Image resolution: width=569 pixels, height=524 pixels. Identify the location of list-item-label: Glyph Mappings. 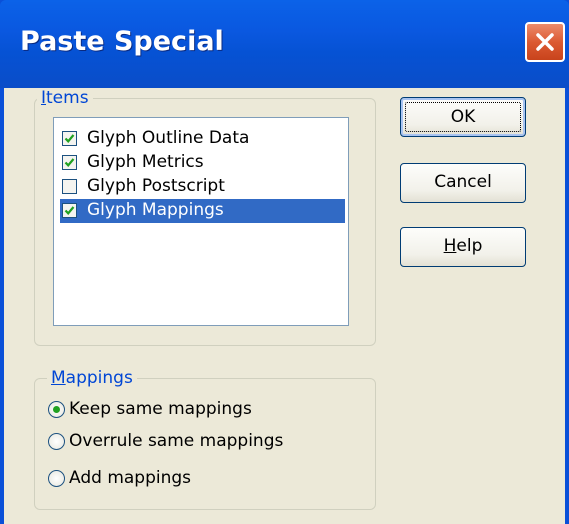
(155, 210).